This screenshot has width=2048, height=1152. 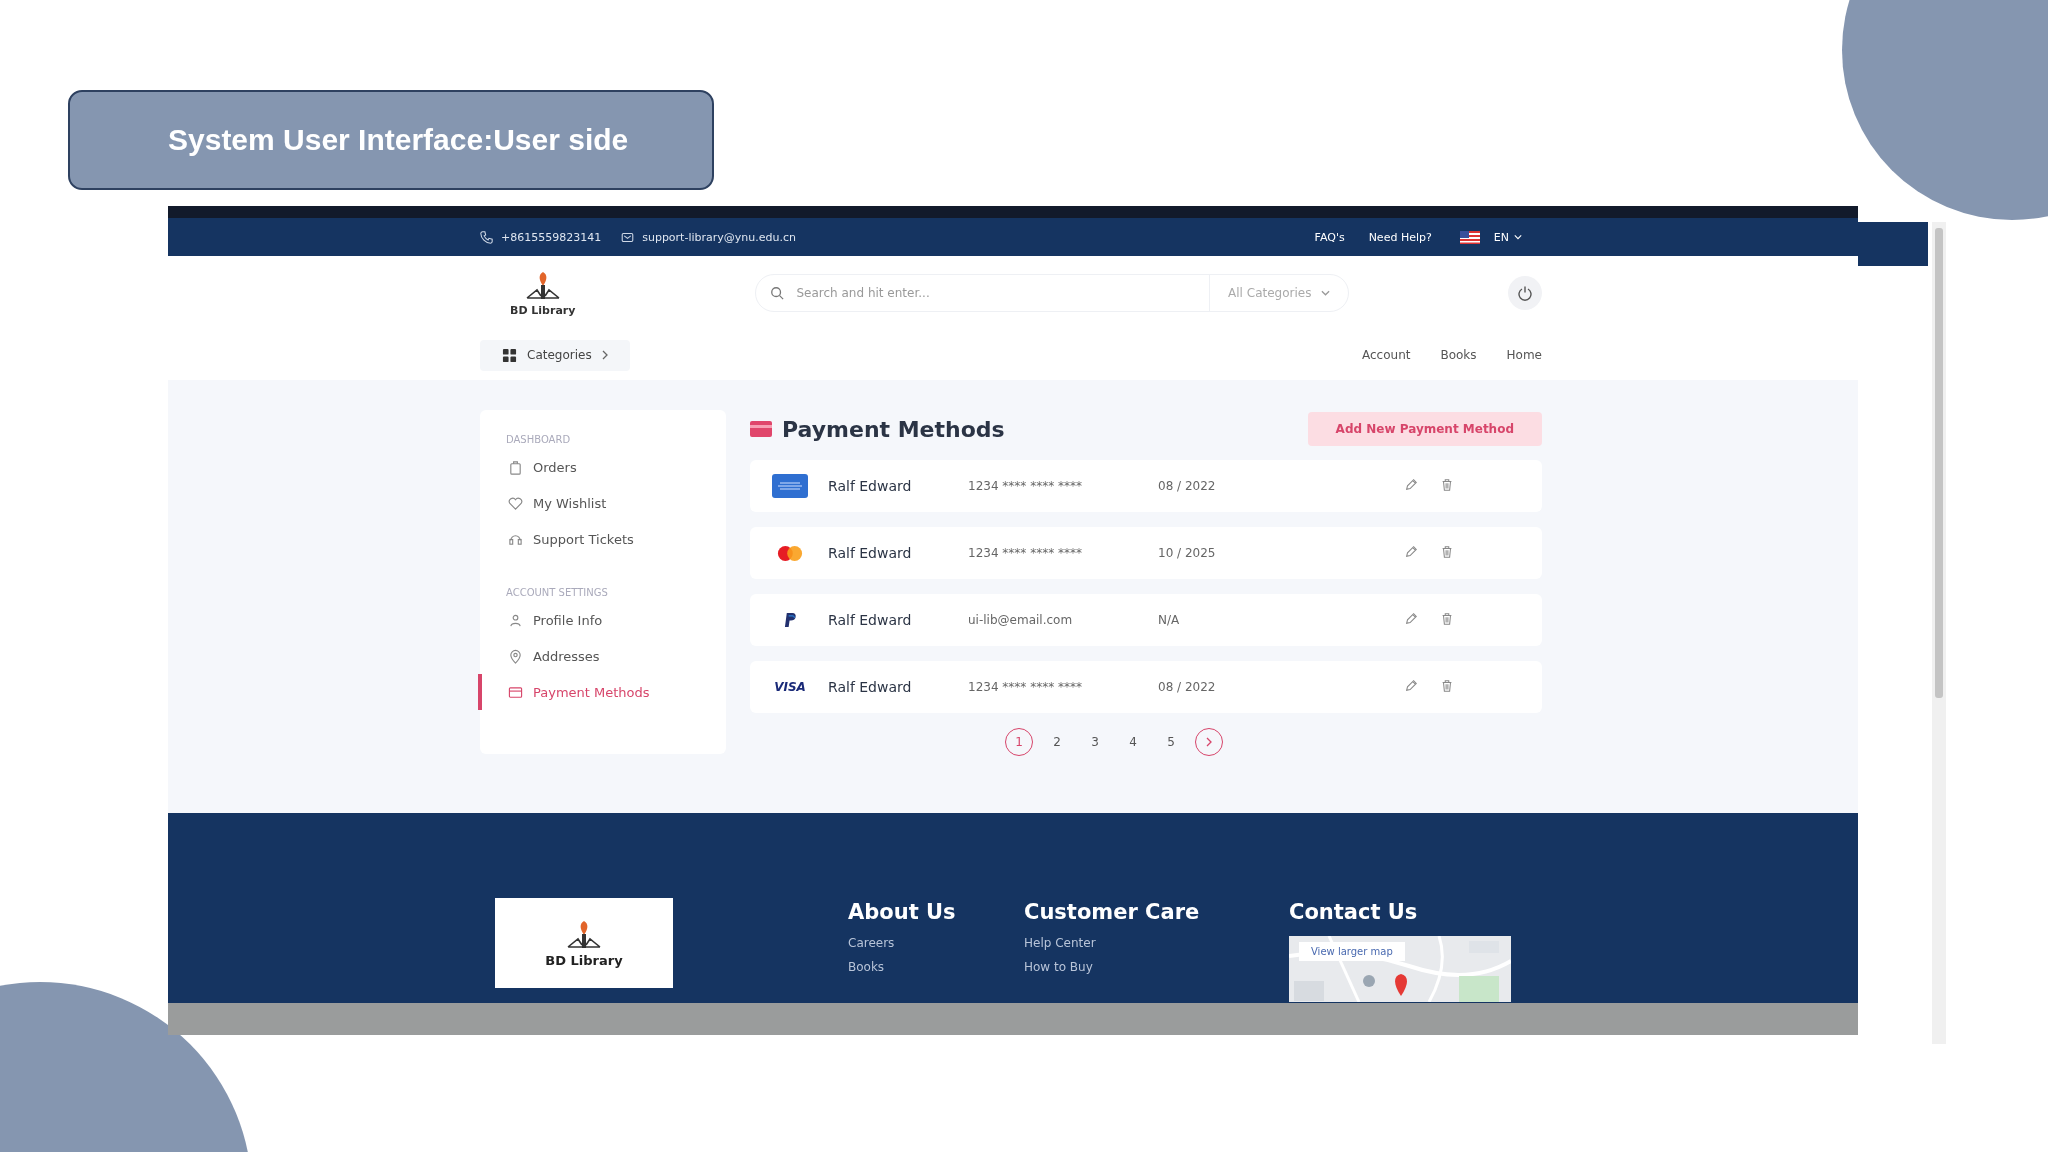 What do you see at coordinates (1021, 620) in the screenshot?
I see `card-number: ui-lib@email.com` at bounding box center [1021, 620].